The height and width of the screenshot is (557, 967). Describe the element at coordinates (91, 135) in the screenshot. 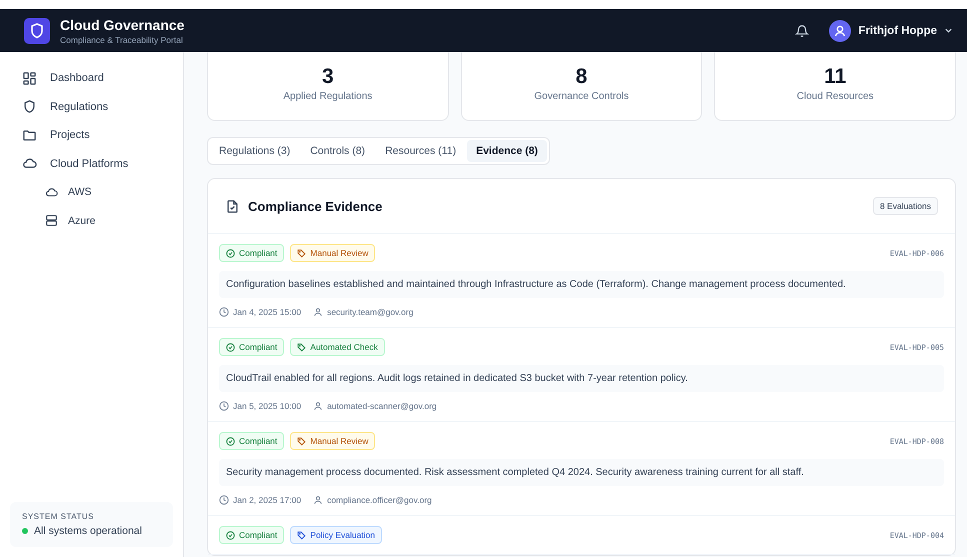

I see `sidebar-item: Projects` at that location.